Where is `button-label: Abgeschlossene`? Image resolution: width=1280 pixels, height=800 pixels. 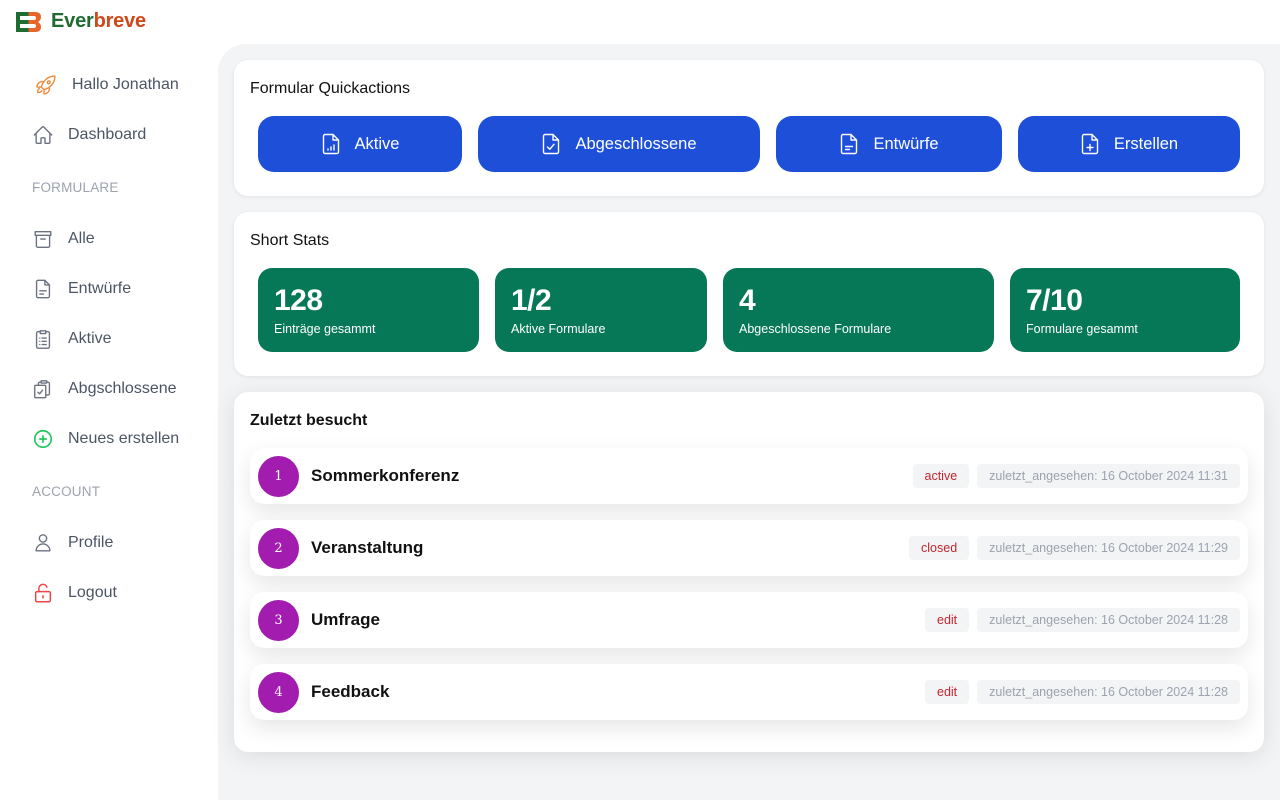
button-label: Abgeschlossene is located at coordinates (636, 143).